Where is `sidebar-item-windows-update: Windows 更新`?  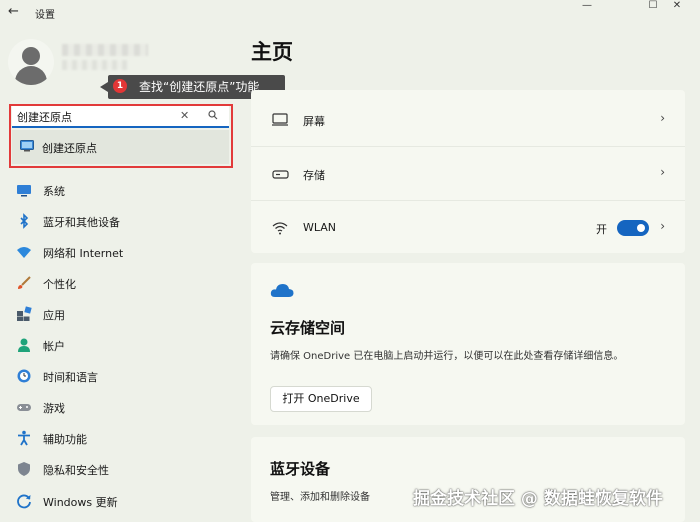 sidebar-item-windows-update: Windows 更新 is located at coordinates (122, 502).